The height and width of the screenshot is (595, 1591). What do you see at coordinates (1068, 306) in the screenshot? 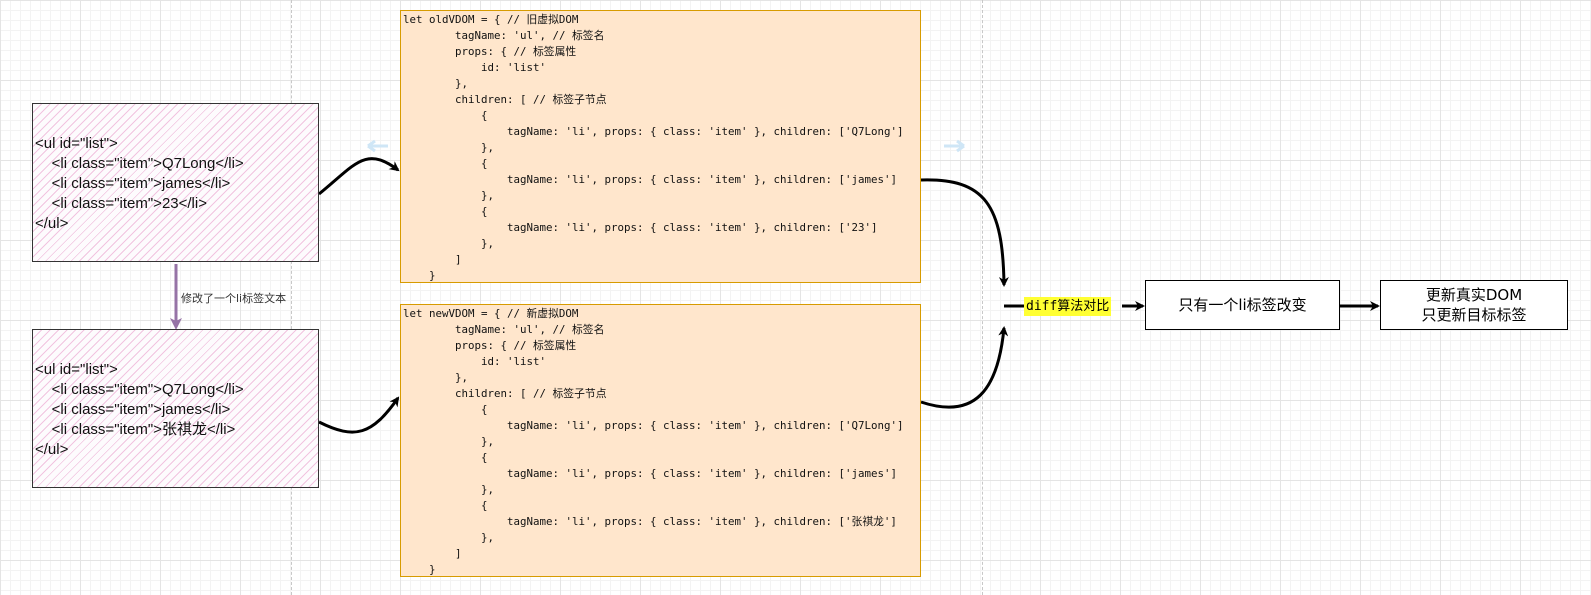
I see `diff-label: diff算法对比` at bounding box center [1068, 306].